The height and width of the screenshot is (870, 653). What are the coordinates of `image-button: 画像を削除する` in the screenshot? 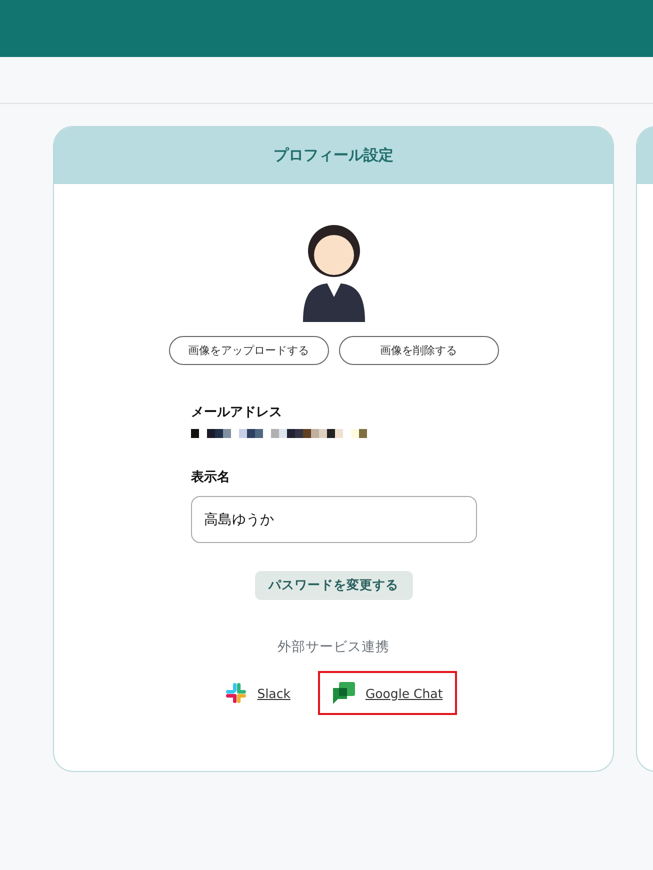 It's located at (418, 350).